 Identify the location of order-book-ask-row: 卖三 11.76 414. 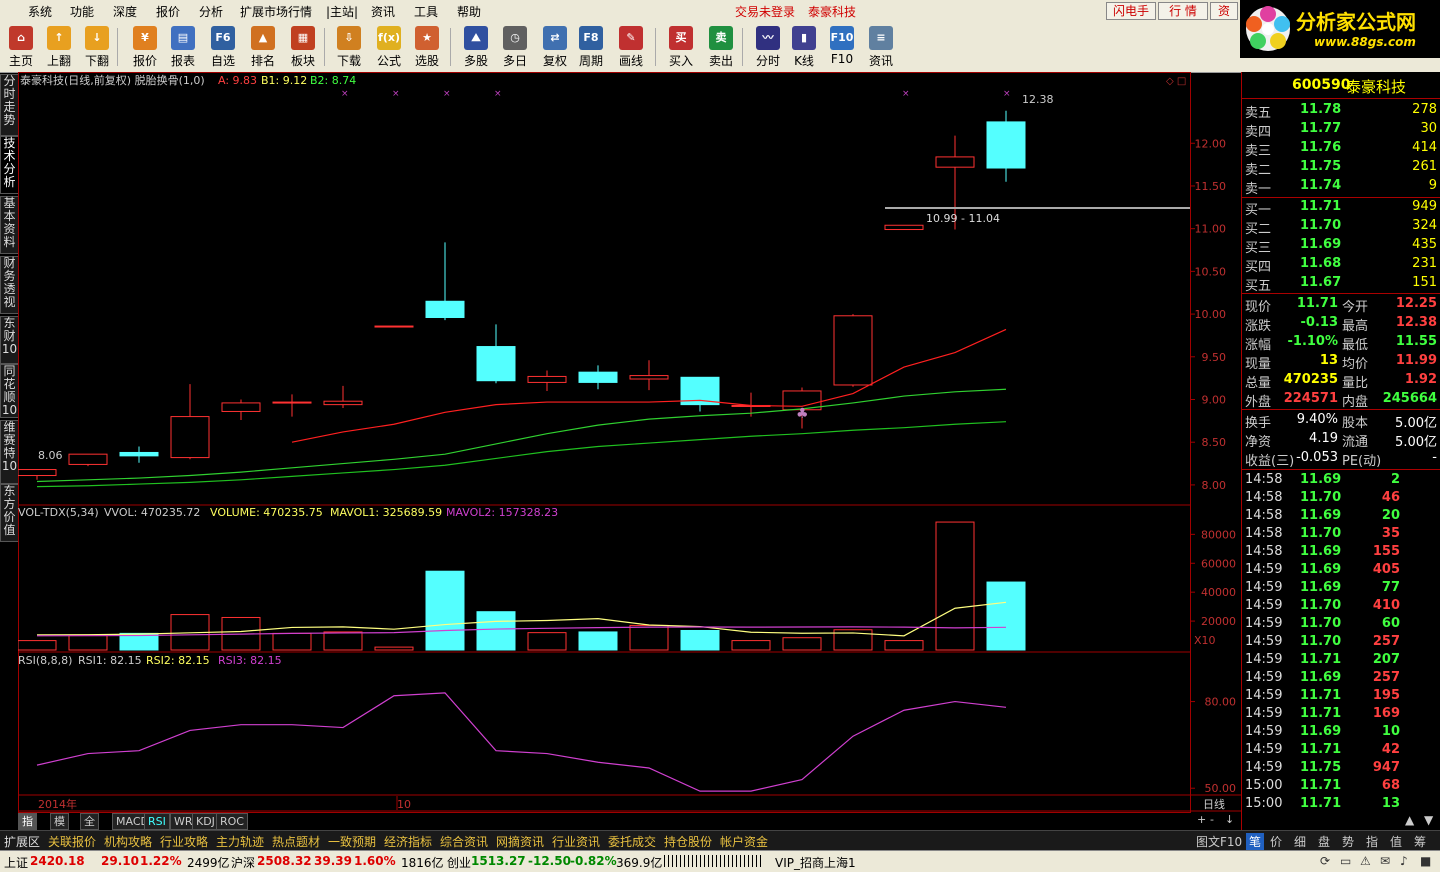
(1341, 149).